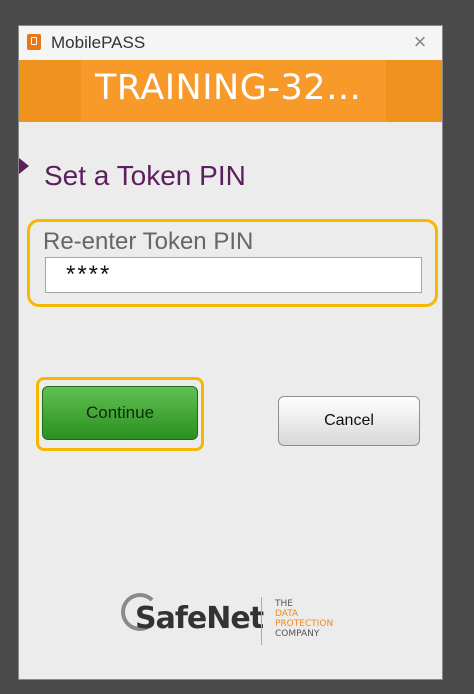  What do you see at coordinates (297, 634) in the screenshot?
I see `tagline-line: COMPANY` at bounding box center [297, 634].